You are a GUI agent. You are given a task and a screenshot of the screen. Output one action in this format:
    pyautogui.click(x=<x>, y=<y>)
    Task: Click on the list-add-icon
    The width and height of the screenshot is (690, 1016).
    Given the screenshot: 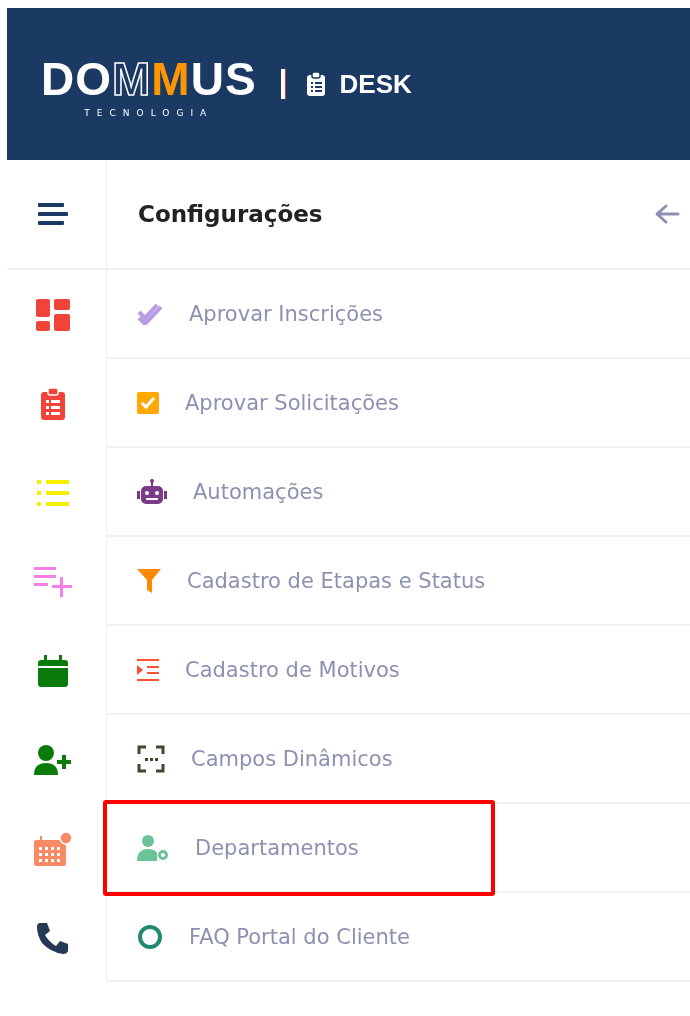 What is the action you would take?
    pyautogui.click(x=52, y=581)
    